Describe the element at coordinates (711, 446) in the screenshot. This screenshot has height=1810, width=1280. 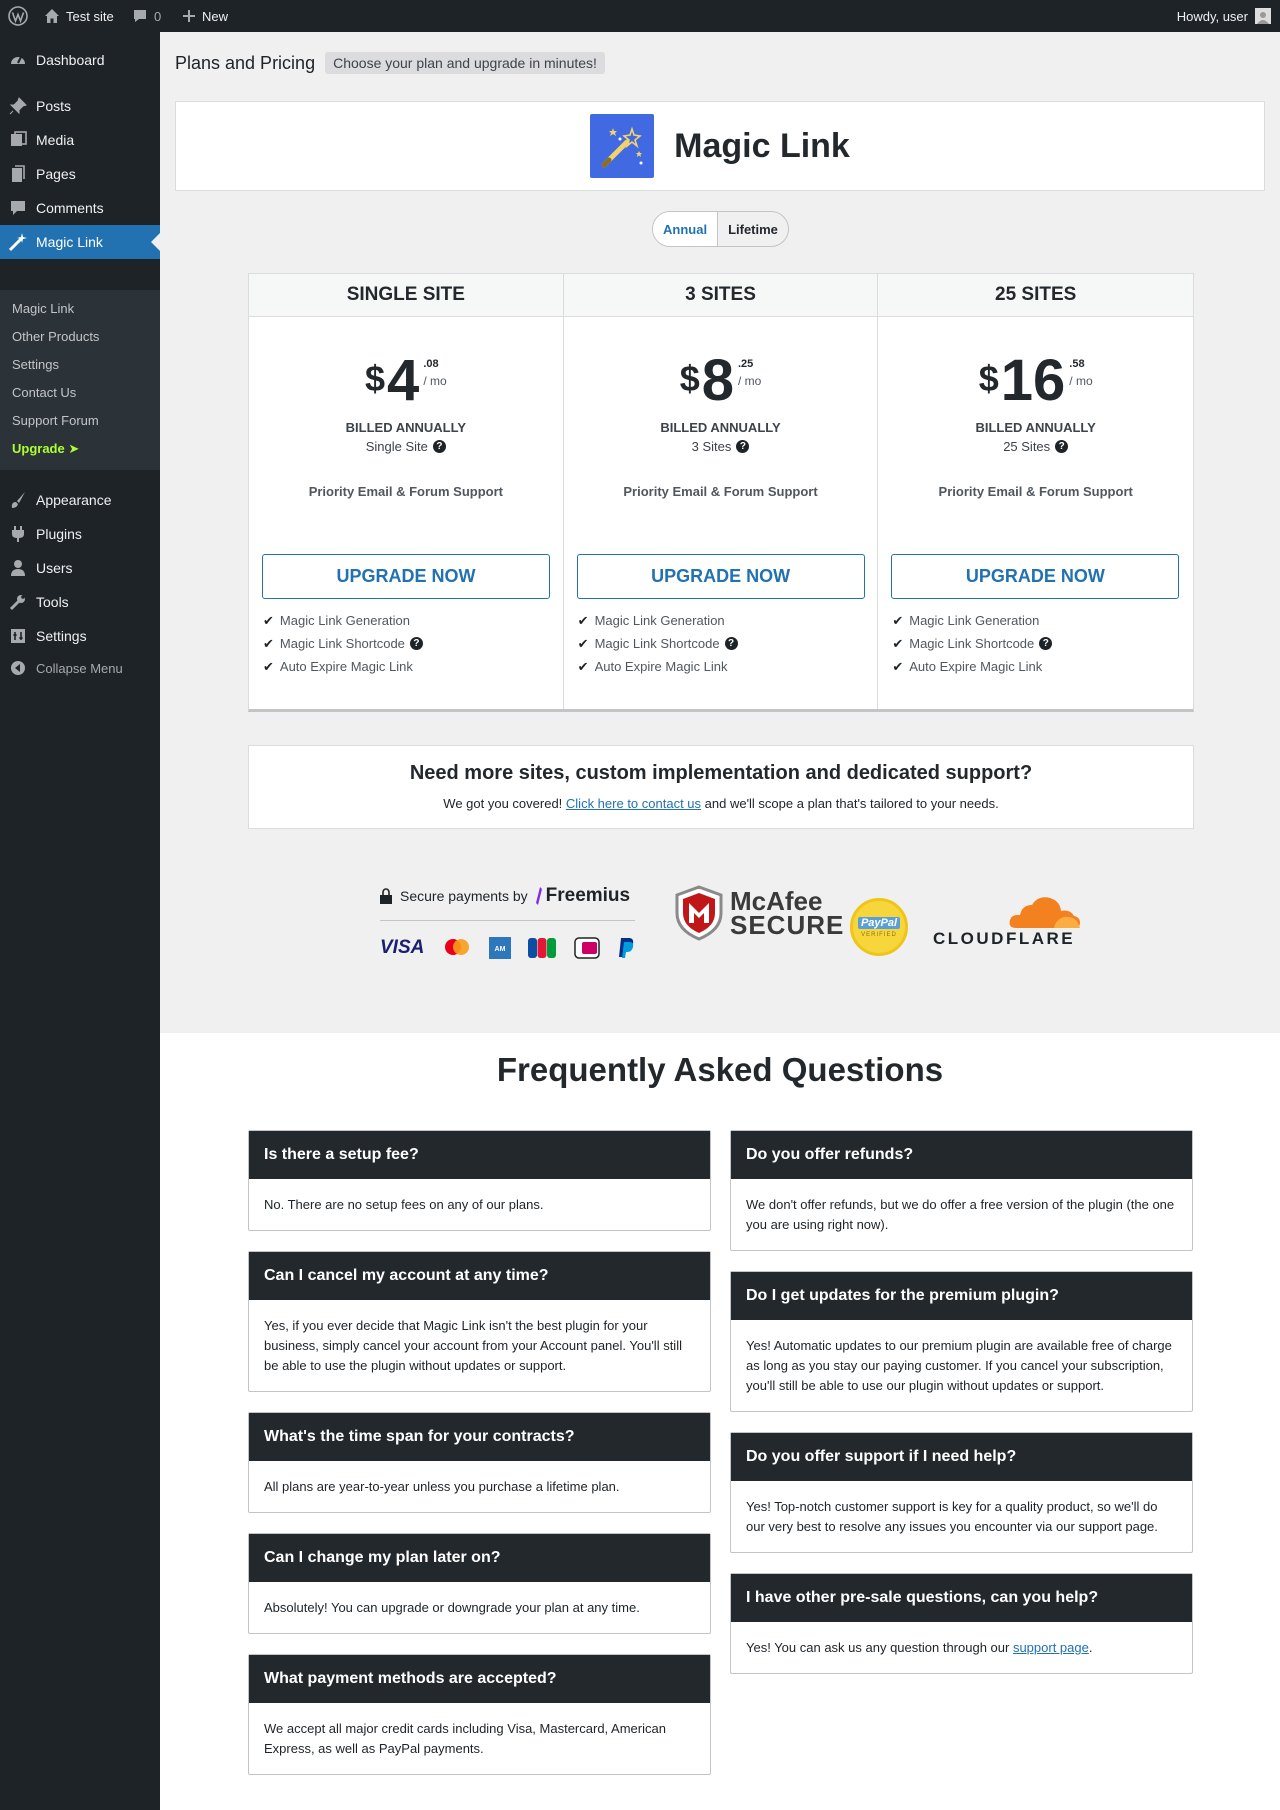
I see `site-count-label: 3 Sites` at that location.